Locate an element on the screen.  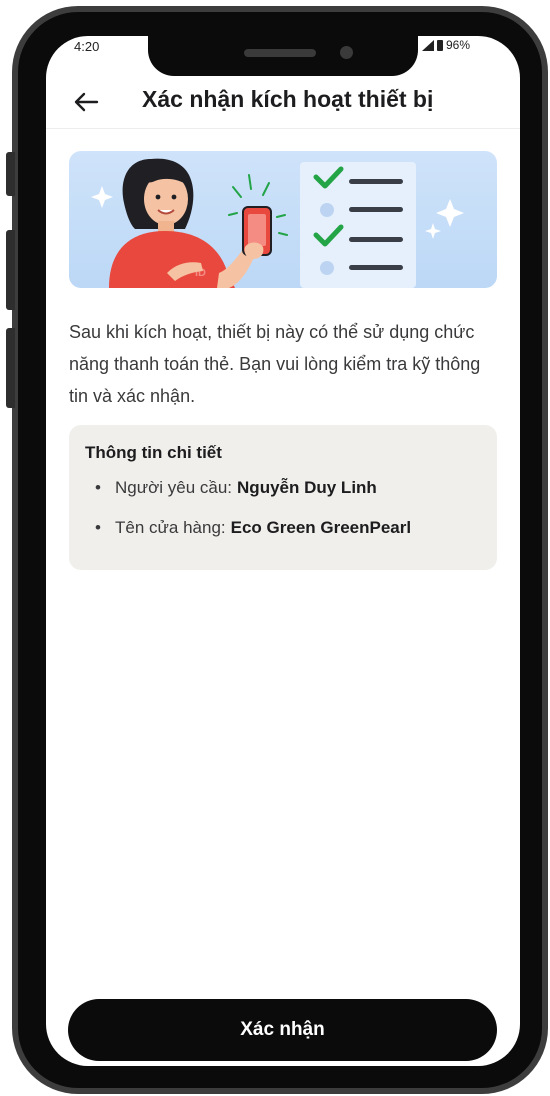
page-title: Xác nhận kích hoạt thiết bị is located at coordinates (288, 99).